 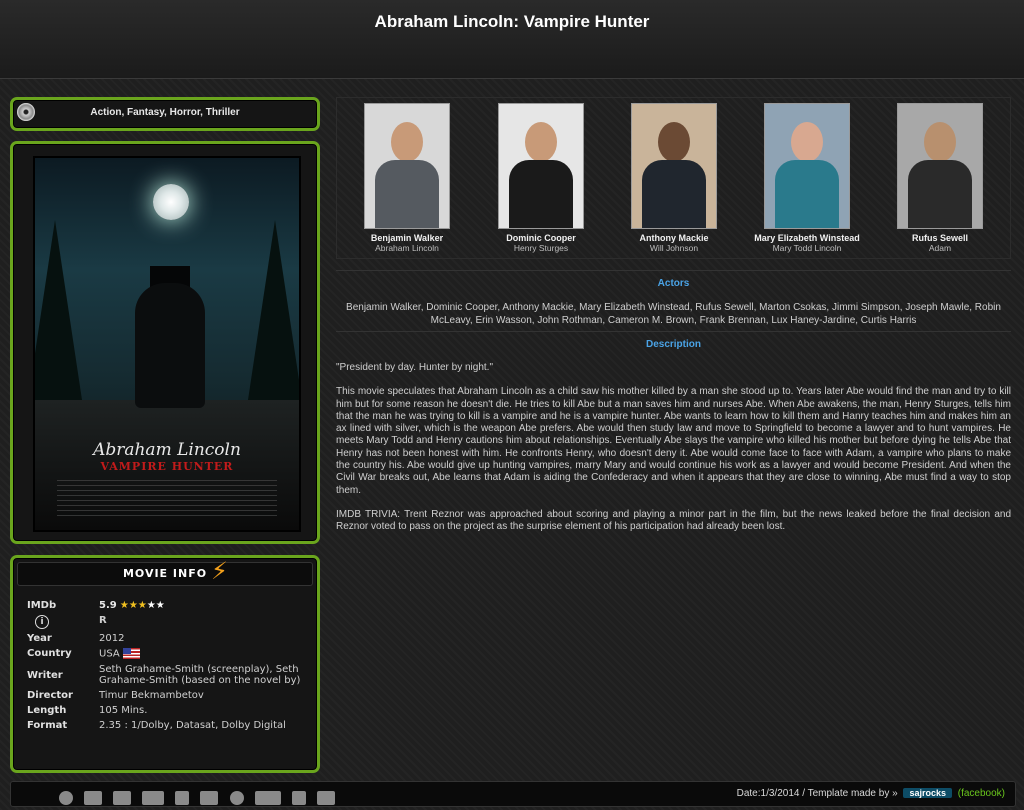 I want to click on header-bar: Abraham Lincoln: Vampire Hunter, so click(x=512, y=39).